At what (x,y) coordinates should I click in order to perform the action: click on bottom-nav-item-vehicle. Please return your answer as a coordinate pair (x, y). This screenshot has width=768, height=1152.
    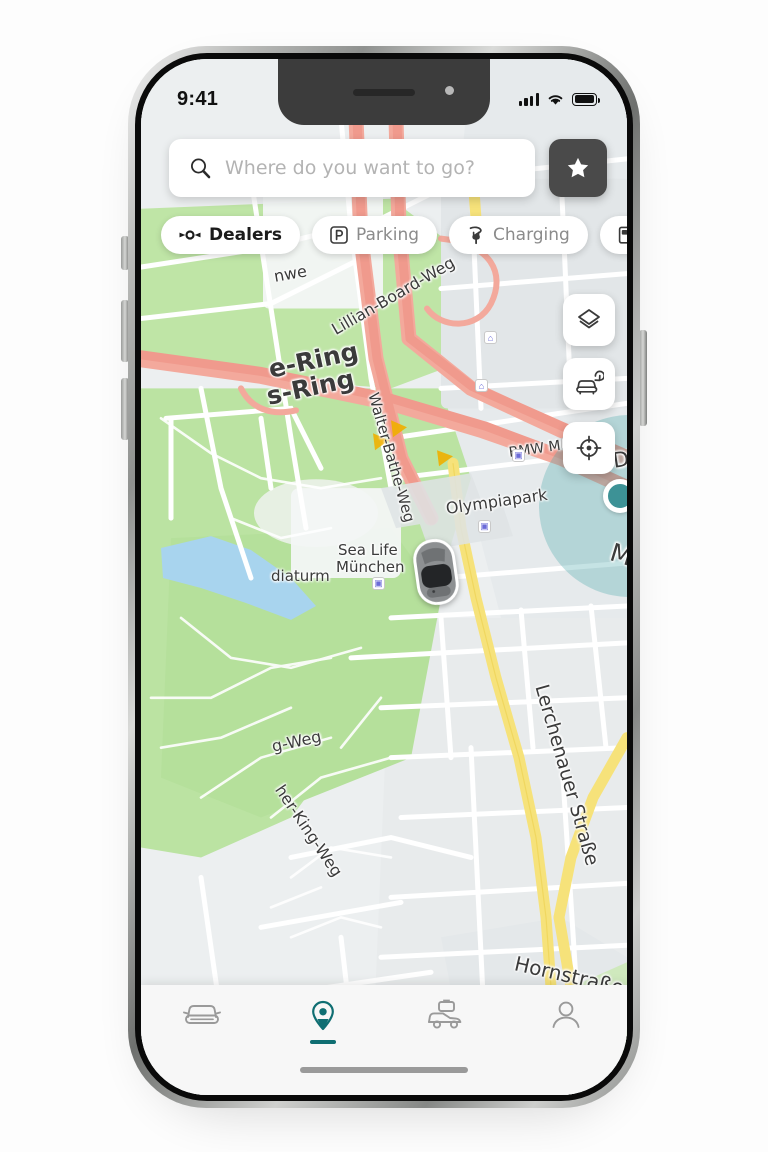
    Looking at the image, I should click on (202, 1019).